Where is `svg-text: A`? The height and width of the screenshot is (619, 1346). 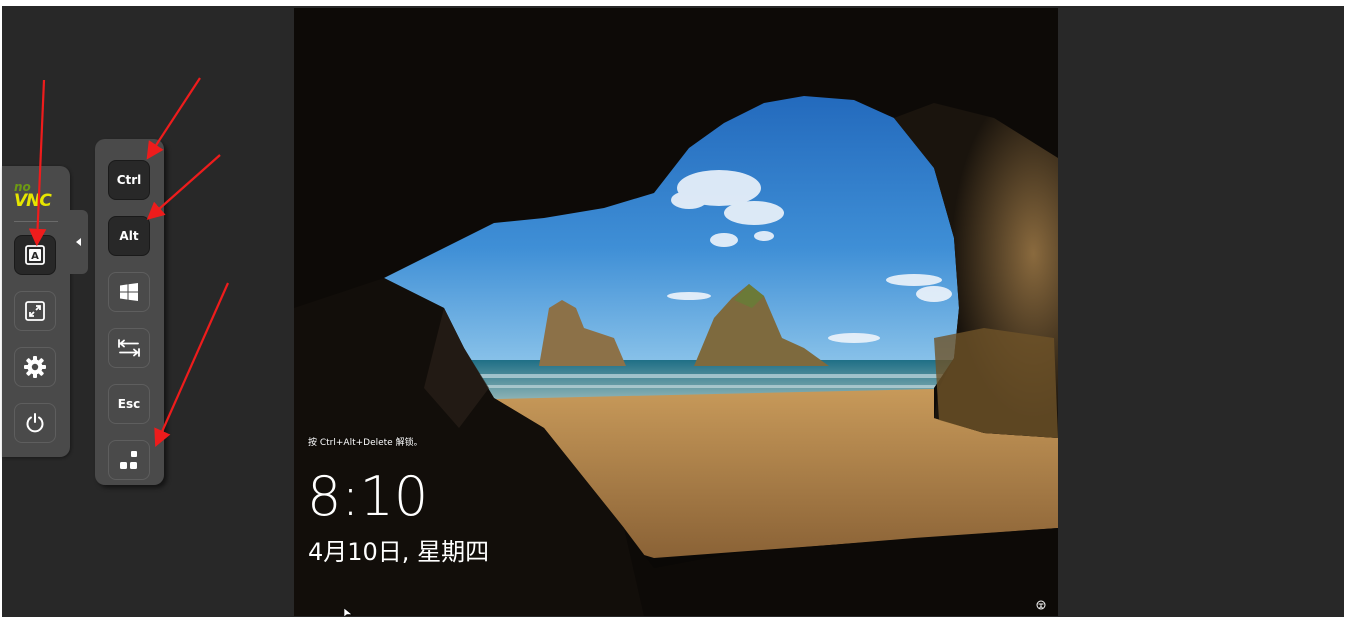 svg-text: A is located at coordinates (35, 256).